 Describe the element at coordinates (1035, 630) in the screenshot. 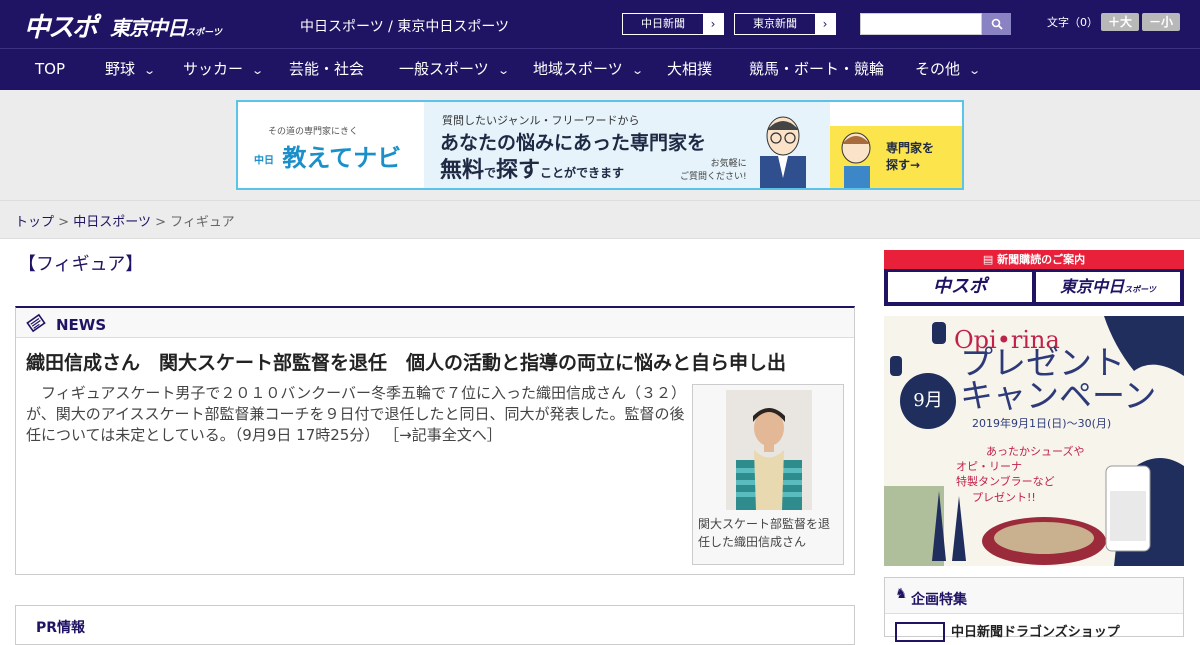

I see `feature-item-link: 中日新聞ドラゴンズショップ` at that location.